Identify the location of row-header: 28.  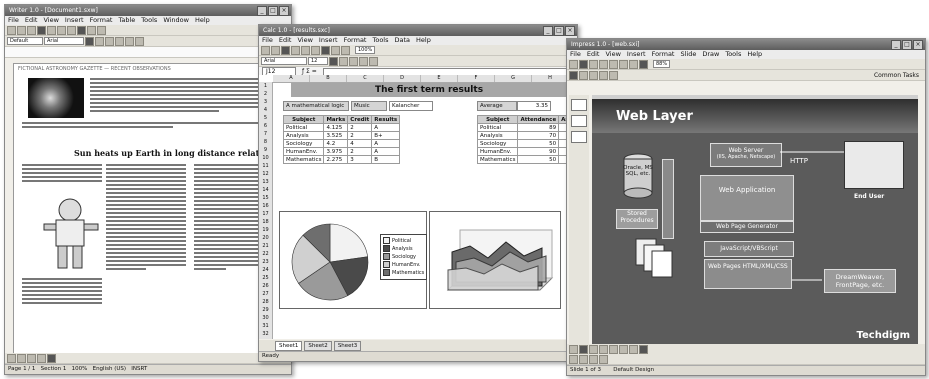
(265, 302).